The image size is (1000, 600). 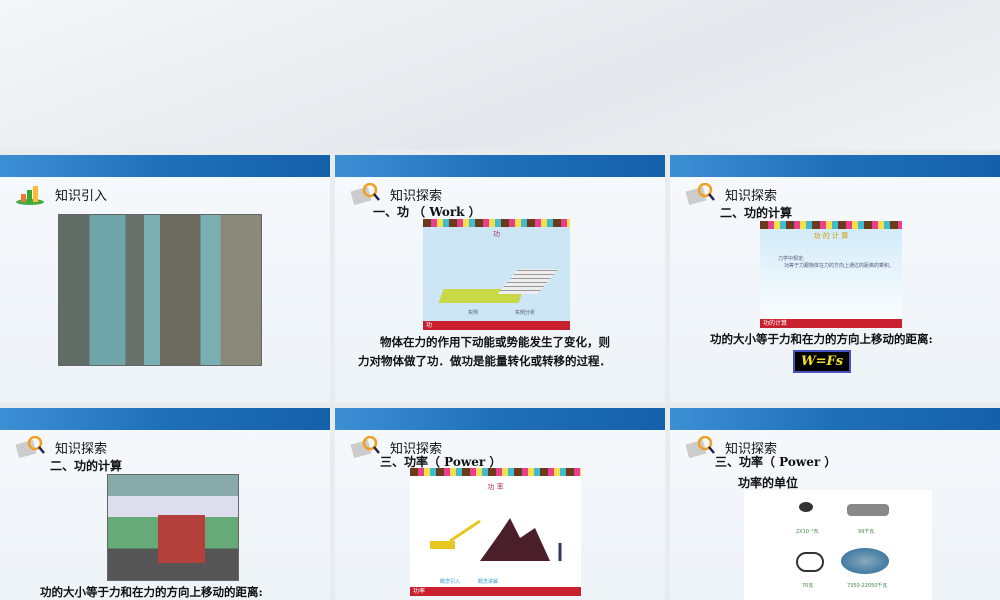 I want to click on slide-text-line: 力对物体做了功．做功是能量转化或转移的过程．, so click(x=484, y=361).